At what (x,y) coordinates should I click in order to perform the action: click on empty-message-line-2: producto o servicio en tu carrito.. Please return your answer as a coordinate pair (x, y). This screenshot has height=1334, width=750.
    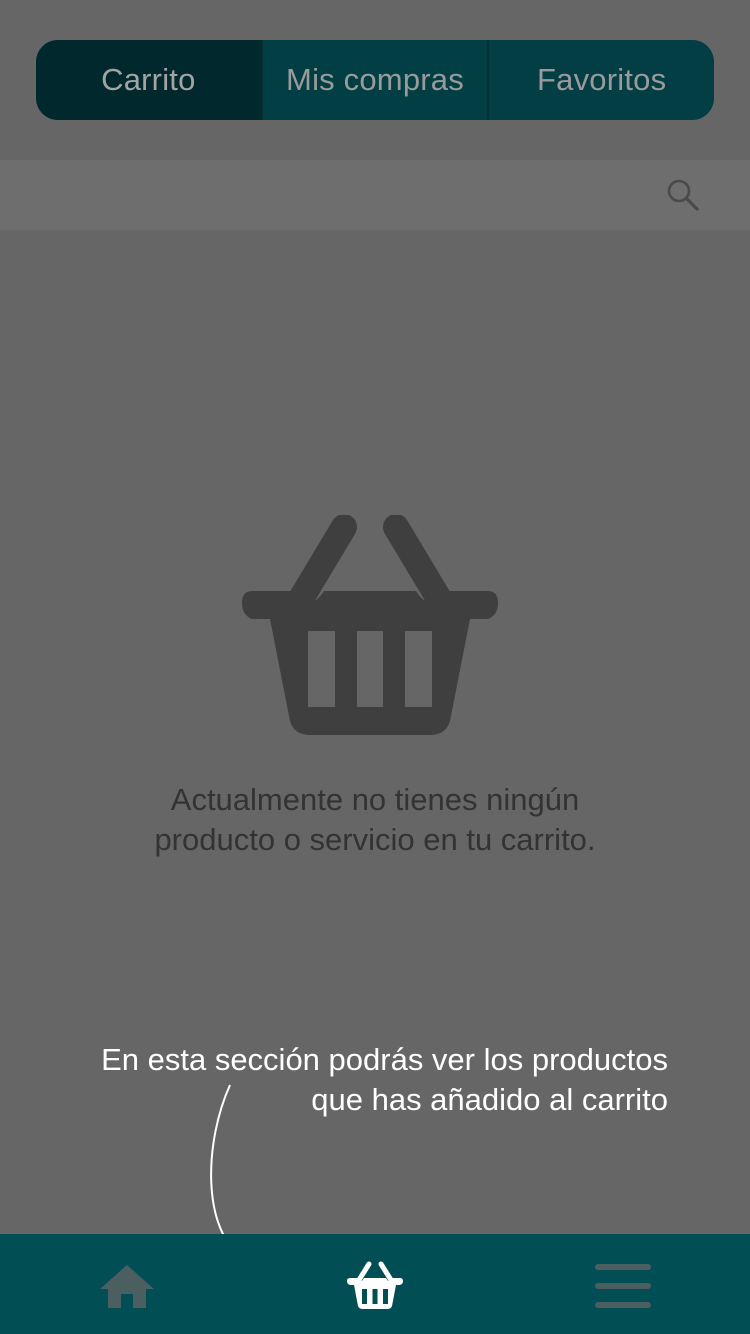
    Looking at the image, I should click on (375, 839).